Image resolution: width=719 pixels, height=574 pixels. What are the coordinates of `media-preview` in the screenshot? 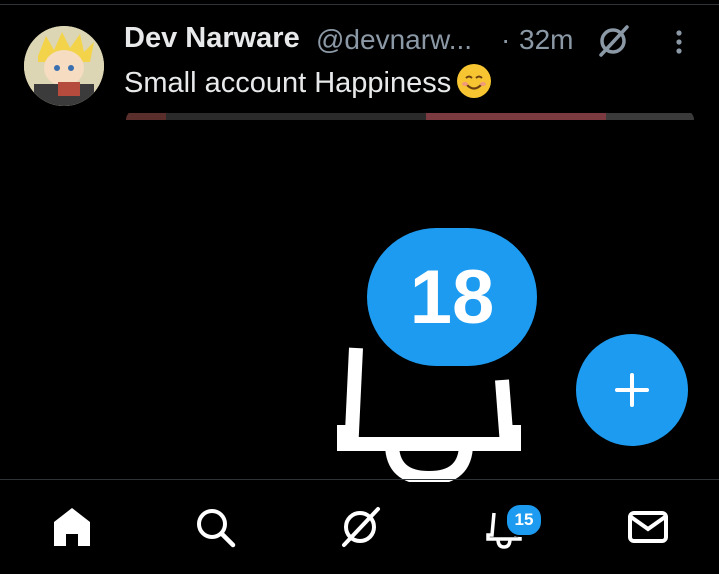 It's located at (410, 115).